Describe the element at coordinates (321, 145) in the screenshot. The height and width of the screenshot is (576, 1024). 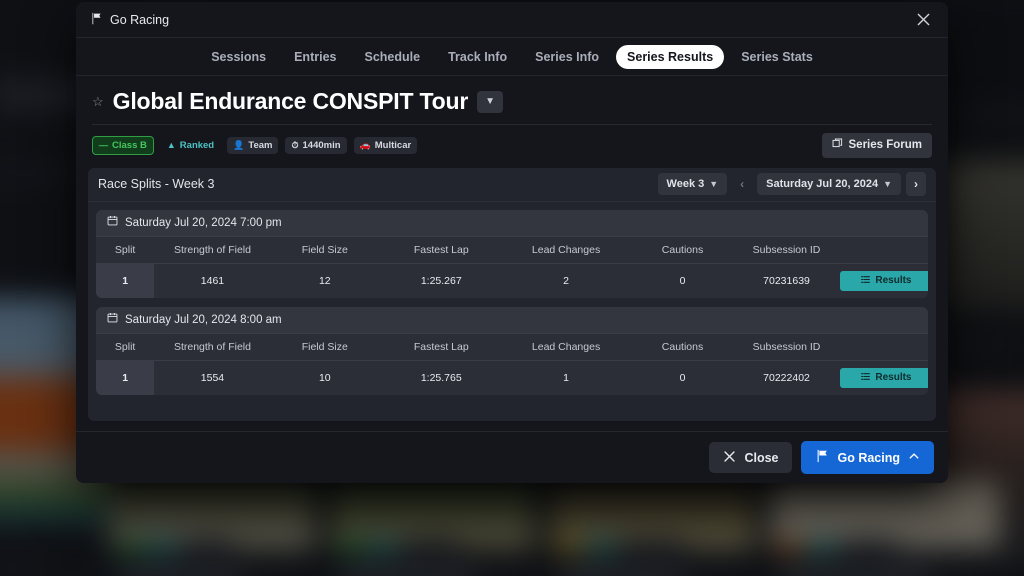
I see `badge-label: 1440min` at that location.